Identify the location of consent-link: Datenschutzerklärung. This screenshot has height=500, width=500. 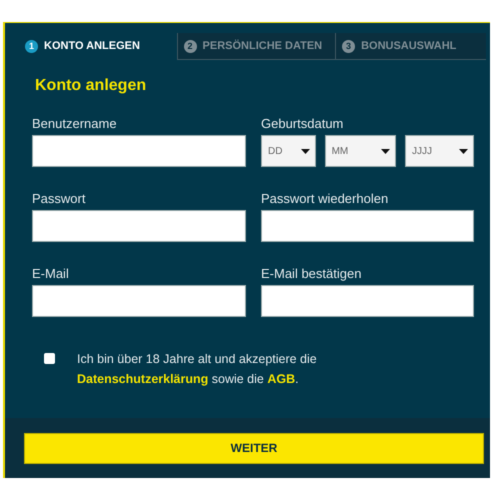
(142, 379).